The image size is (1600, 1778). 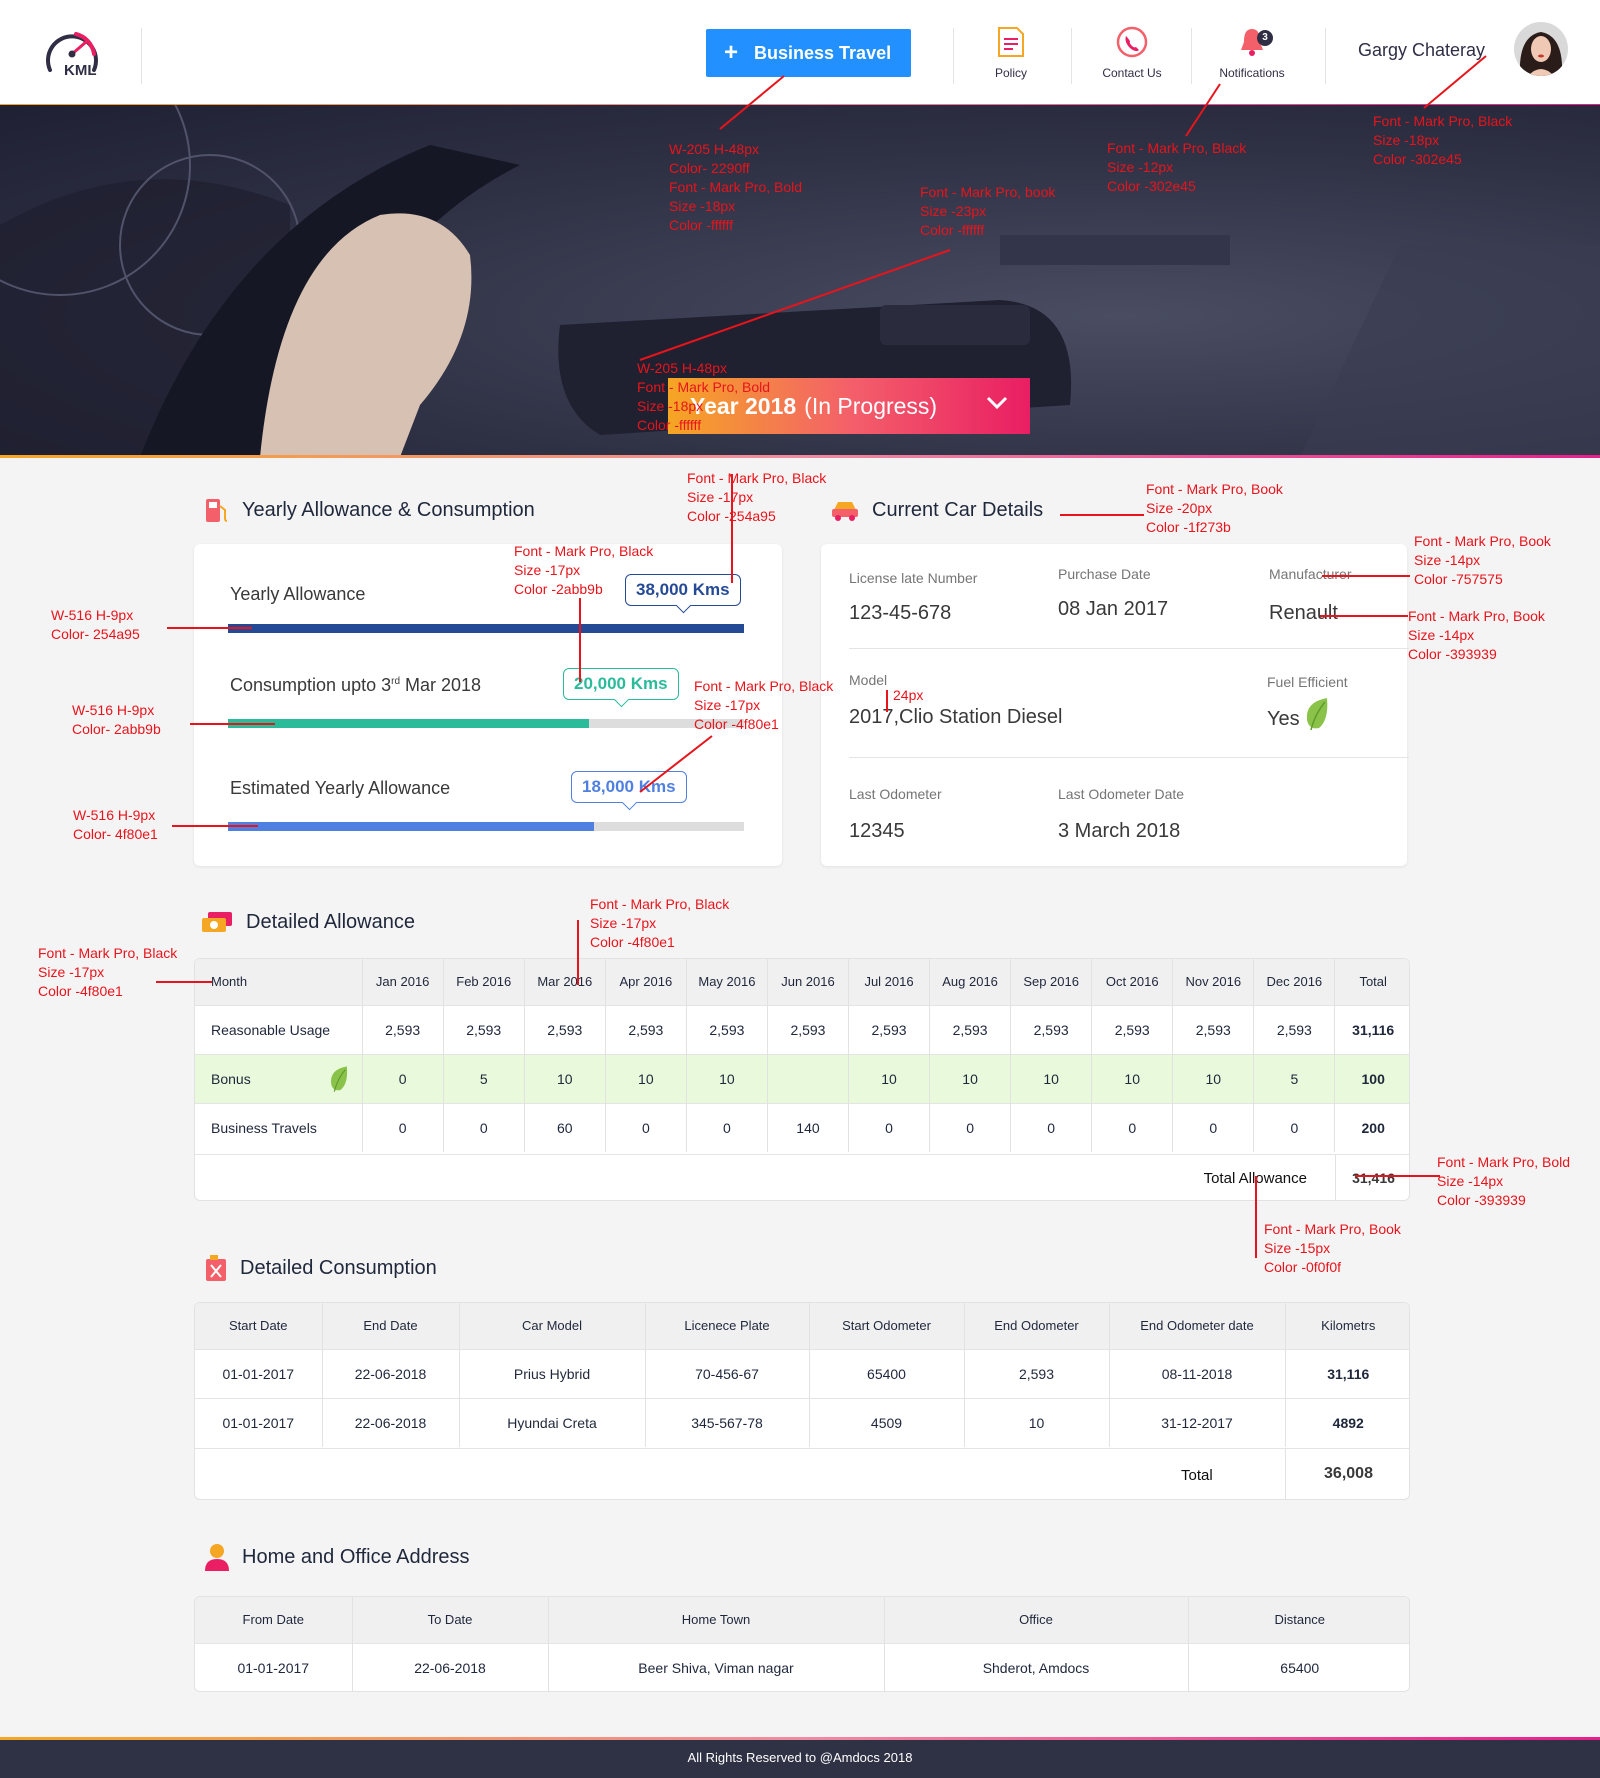 What do you see at coordinates (1252, 56) in the screenshot?
I see `nav-notifications: 3 Notifications` at bounding box center [1252, 56].